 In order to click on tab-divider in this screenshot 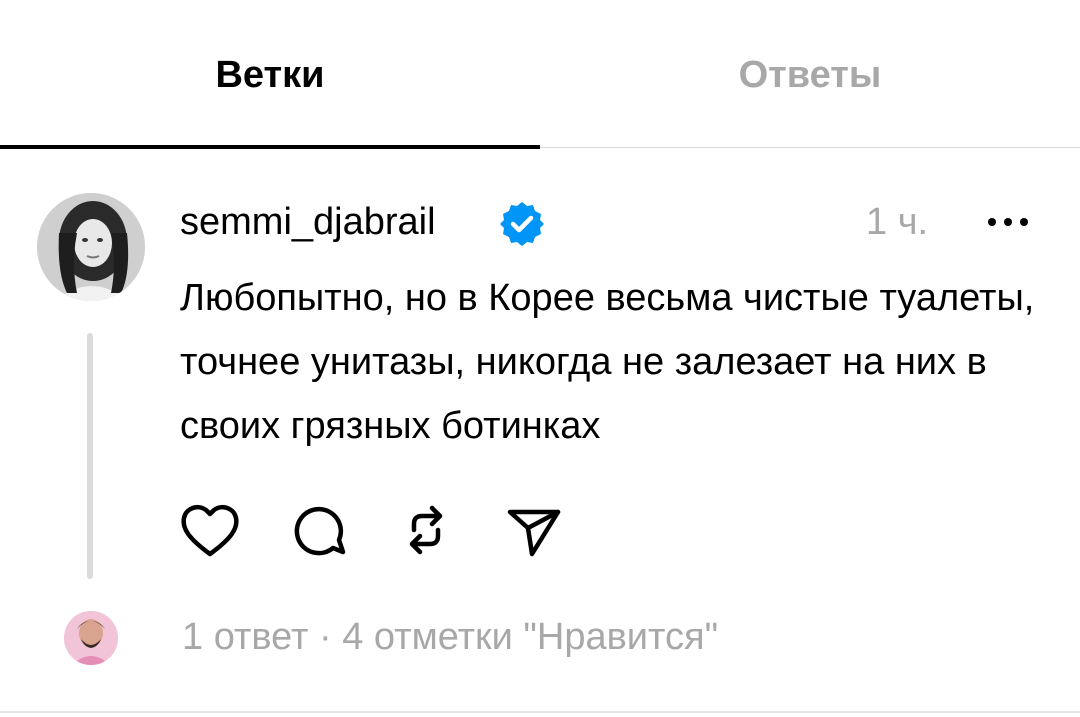, I will do `click(810, 147)`.